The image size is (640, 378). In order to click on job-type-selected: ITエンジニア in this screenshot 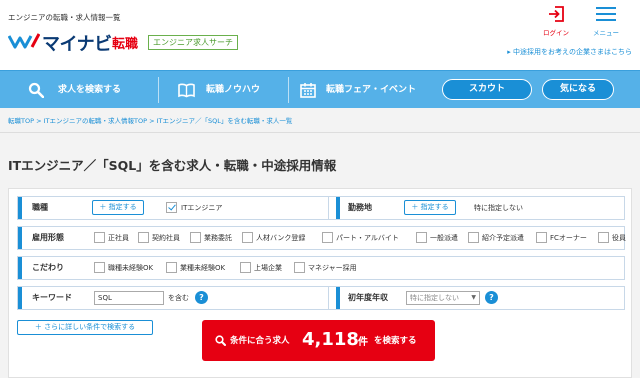, I will do `click(202, 208)`.